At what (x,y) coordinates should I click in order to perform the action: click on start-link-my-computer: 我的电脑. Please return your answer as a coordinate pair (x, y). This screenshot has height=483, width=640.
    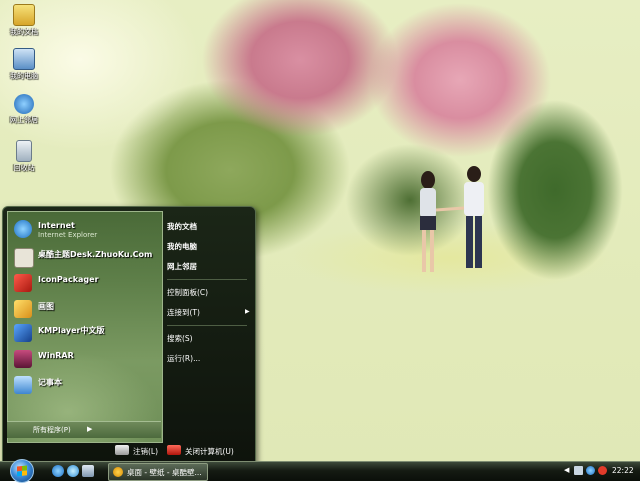
    Looking at the image, I should click on (182, 246).